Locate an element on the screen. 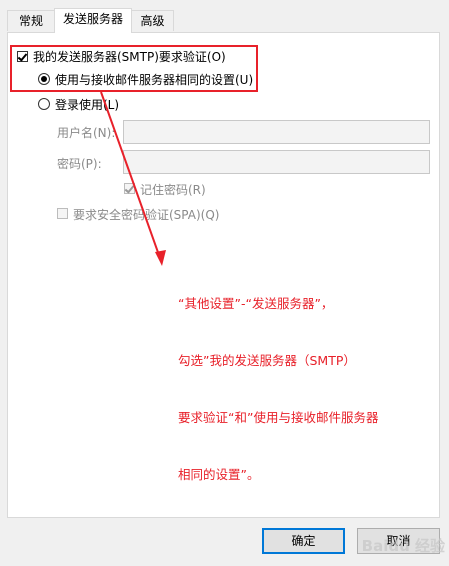 The width and height of the screenshot is (449, 566). login-label: 登录使用(L) is located at coordinates (87, 105).